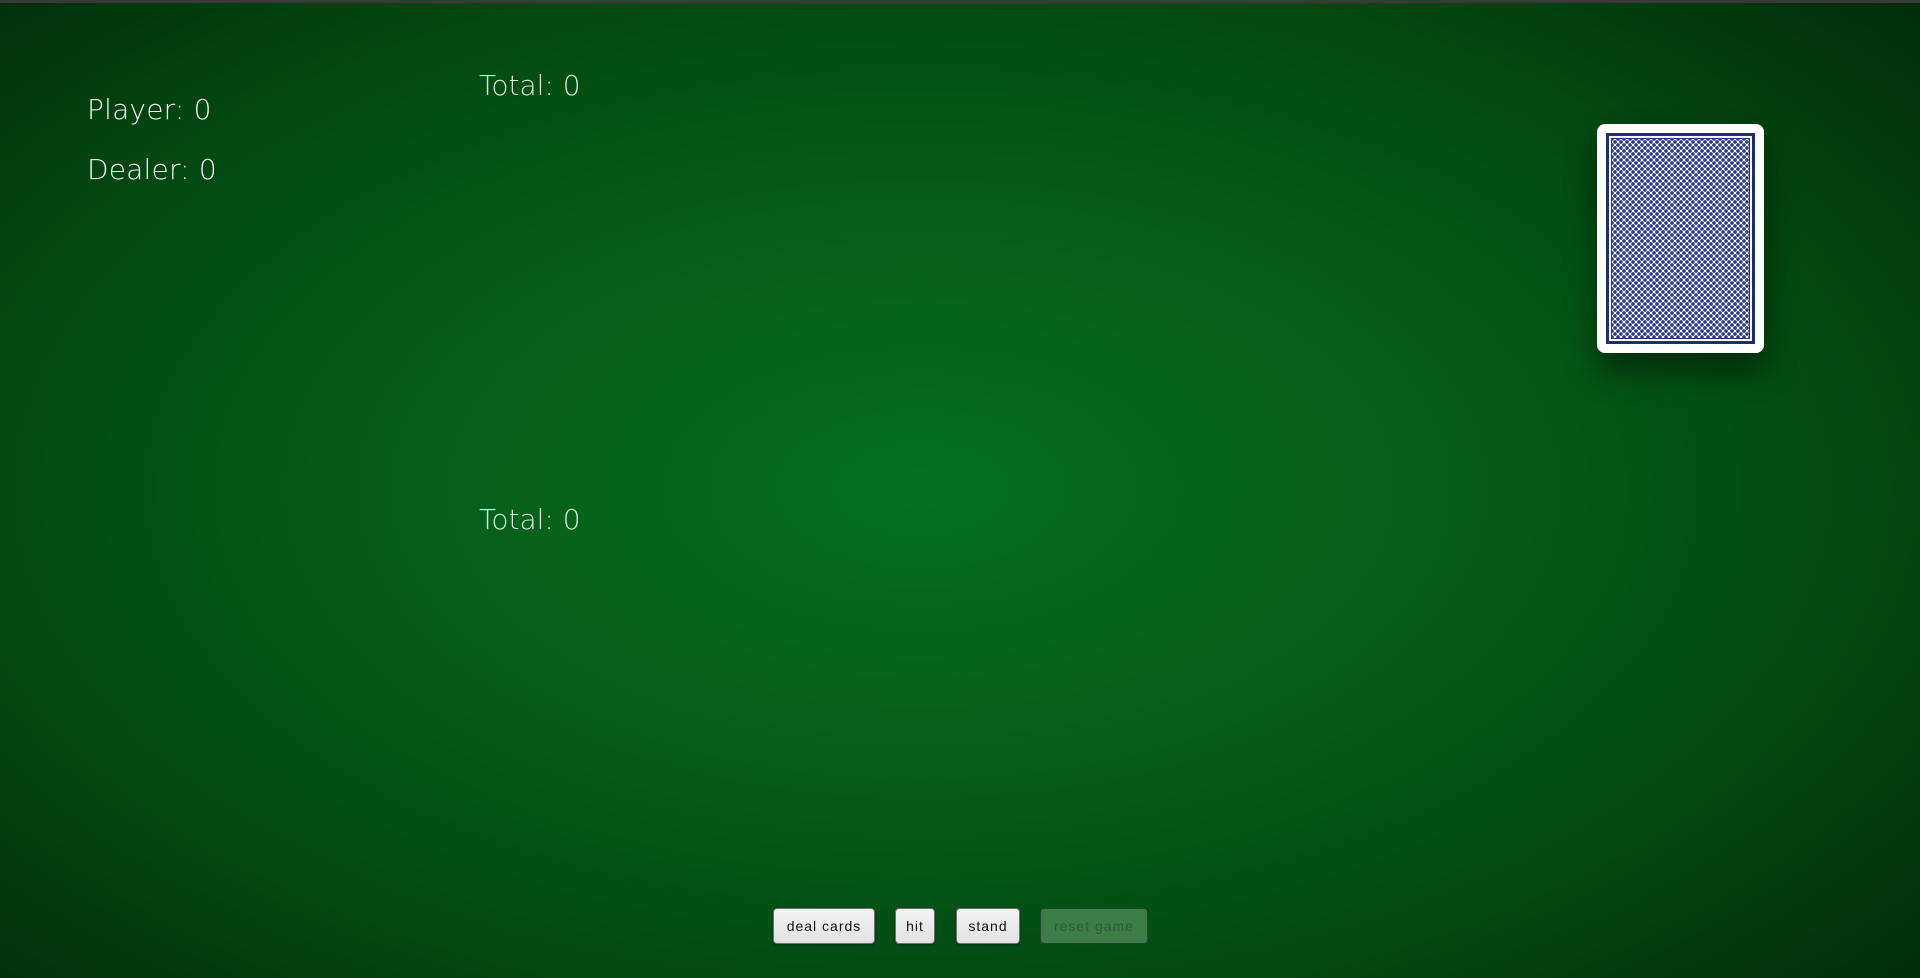 This screenshot has width=1920, height=978. I want to click on card-back-icon, so click(1680, 238).